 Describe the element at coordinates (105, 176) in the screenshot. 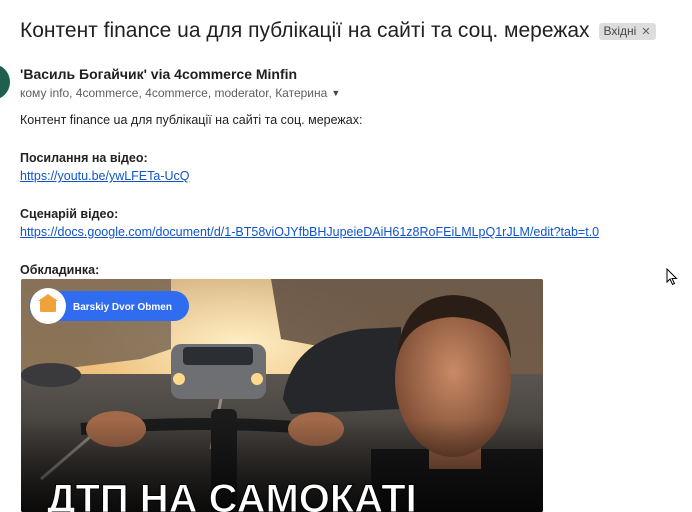

I see `video-link: https://youtu.be/ywLFETa-UcQ` at that location.